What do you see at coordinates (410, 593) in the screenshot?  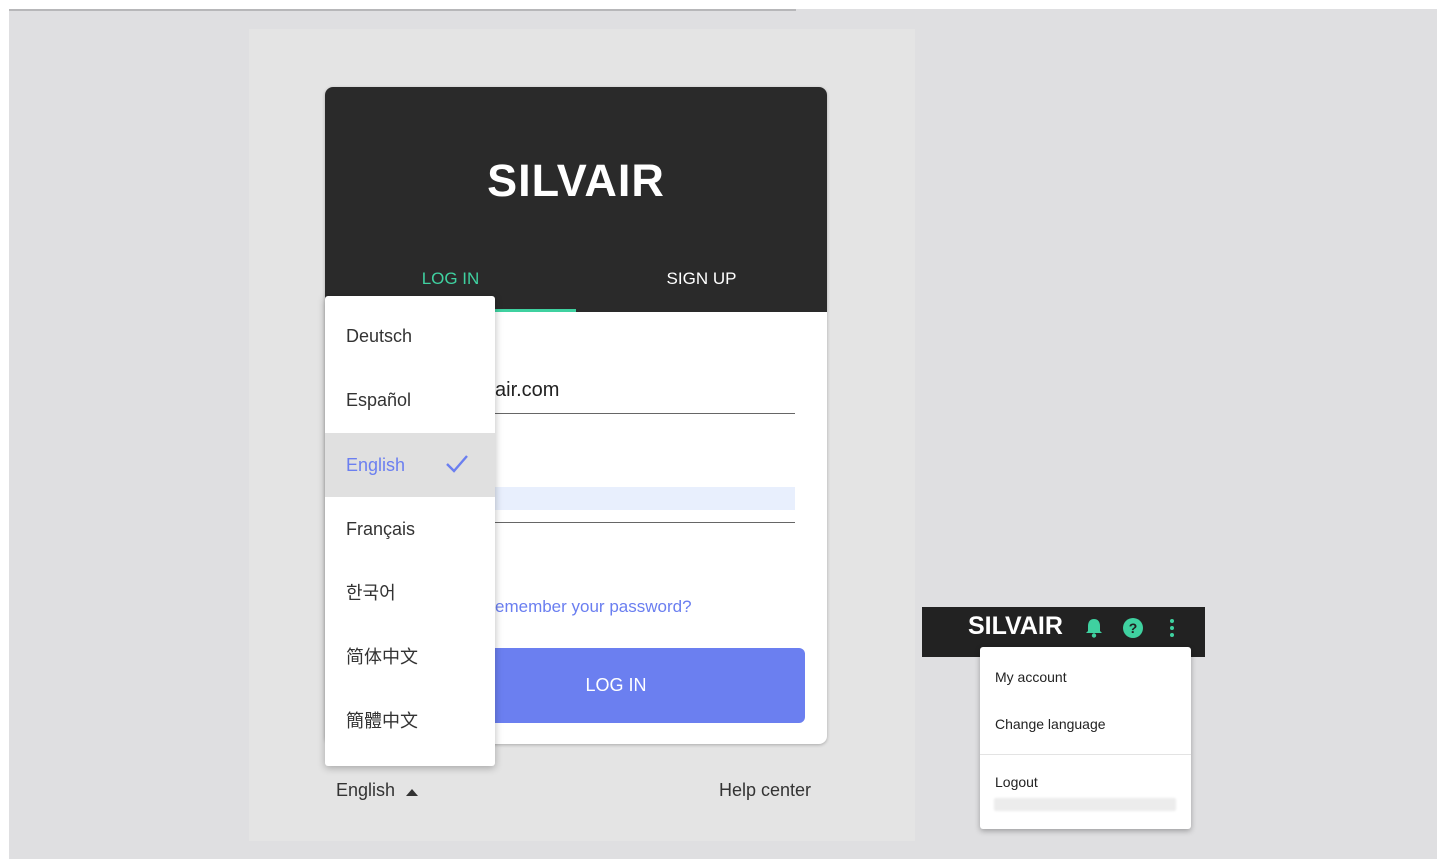 I see `language-option-korean: 한국어` at bounding box center [410, 593].